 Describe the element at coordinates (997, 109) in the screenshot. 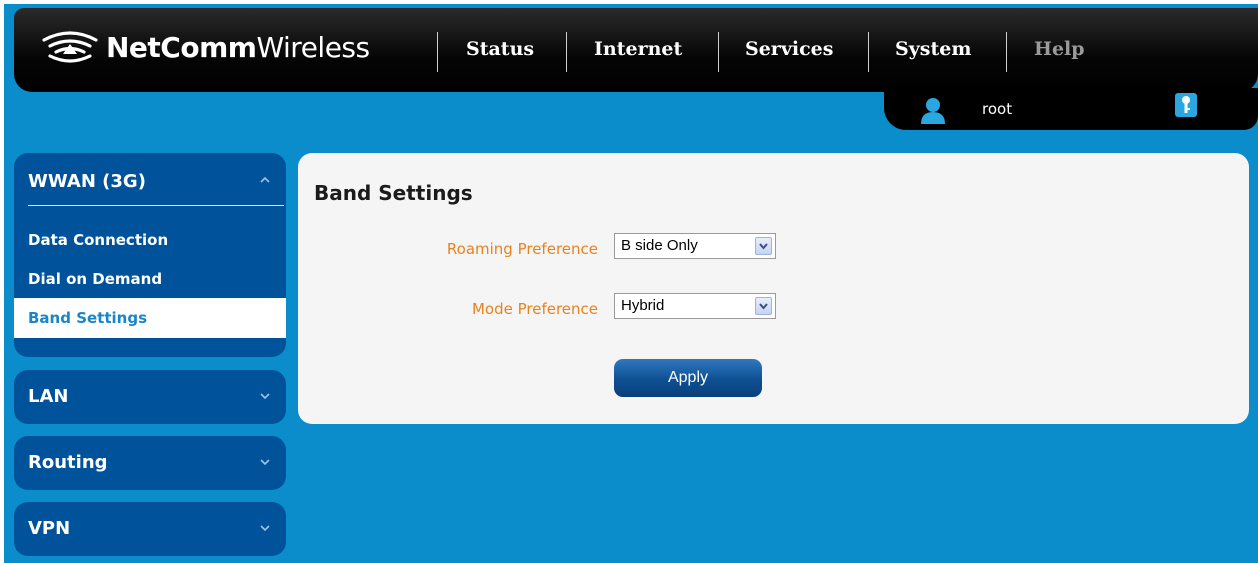

I see `username: root` at that location.